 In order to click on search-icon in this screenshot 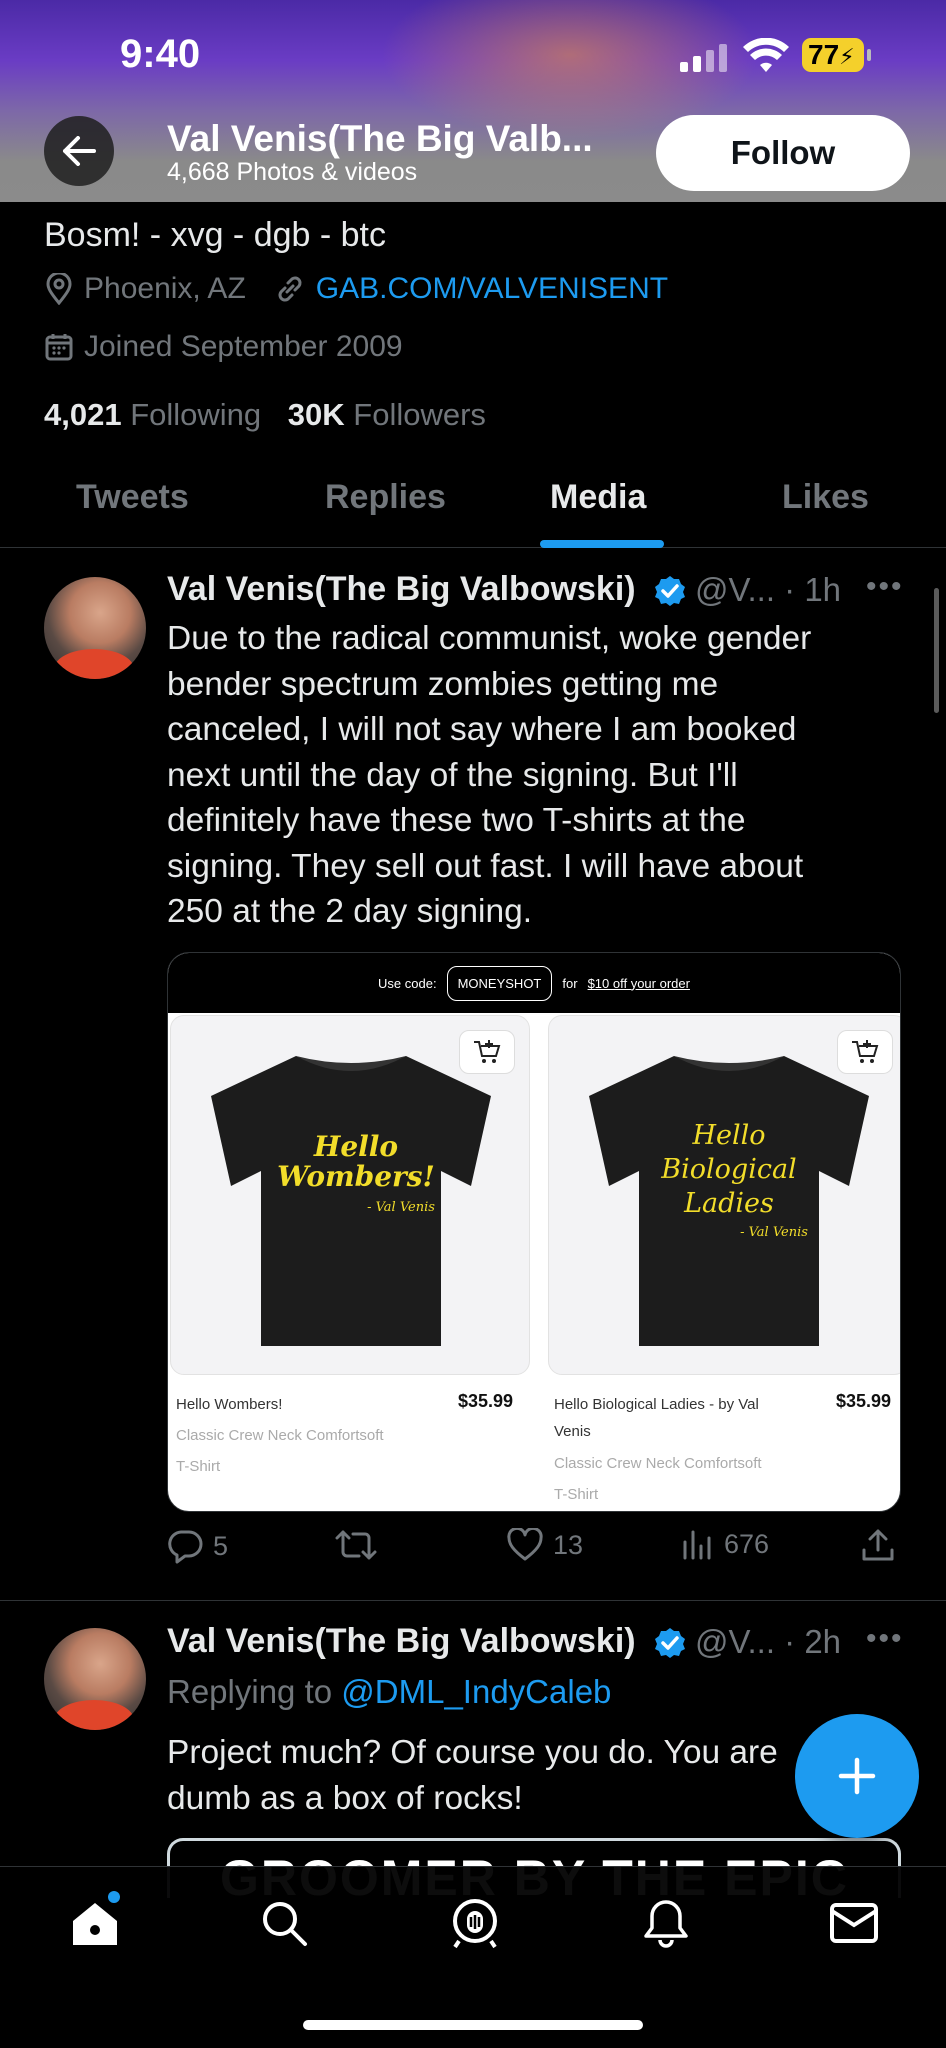, I will do `click(285, 1924)`.